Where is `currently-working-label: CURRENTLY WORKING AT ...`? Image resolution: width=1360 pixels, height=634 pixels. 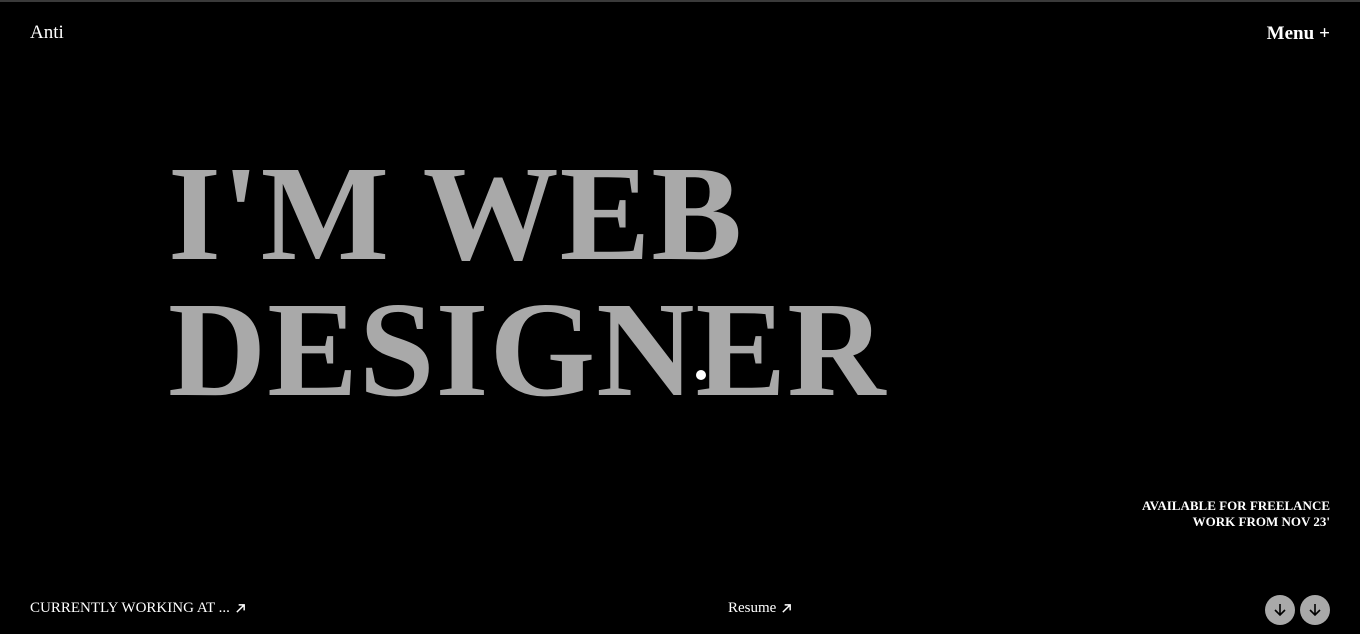 currently-working-label: CURRENTLY WORKING AT ... is located at coordinates (130, 608).